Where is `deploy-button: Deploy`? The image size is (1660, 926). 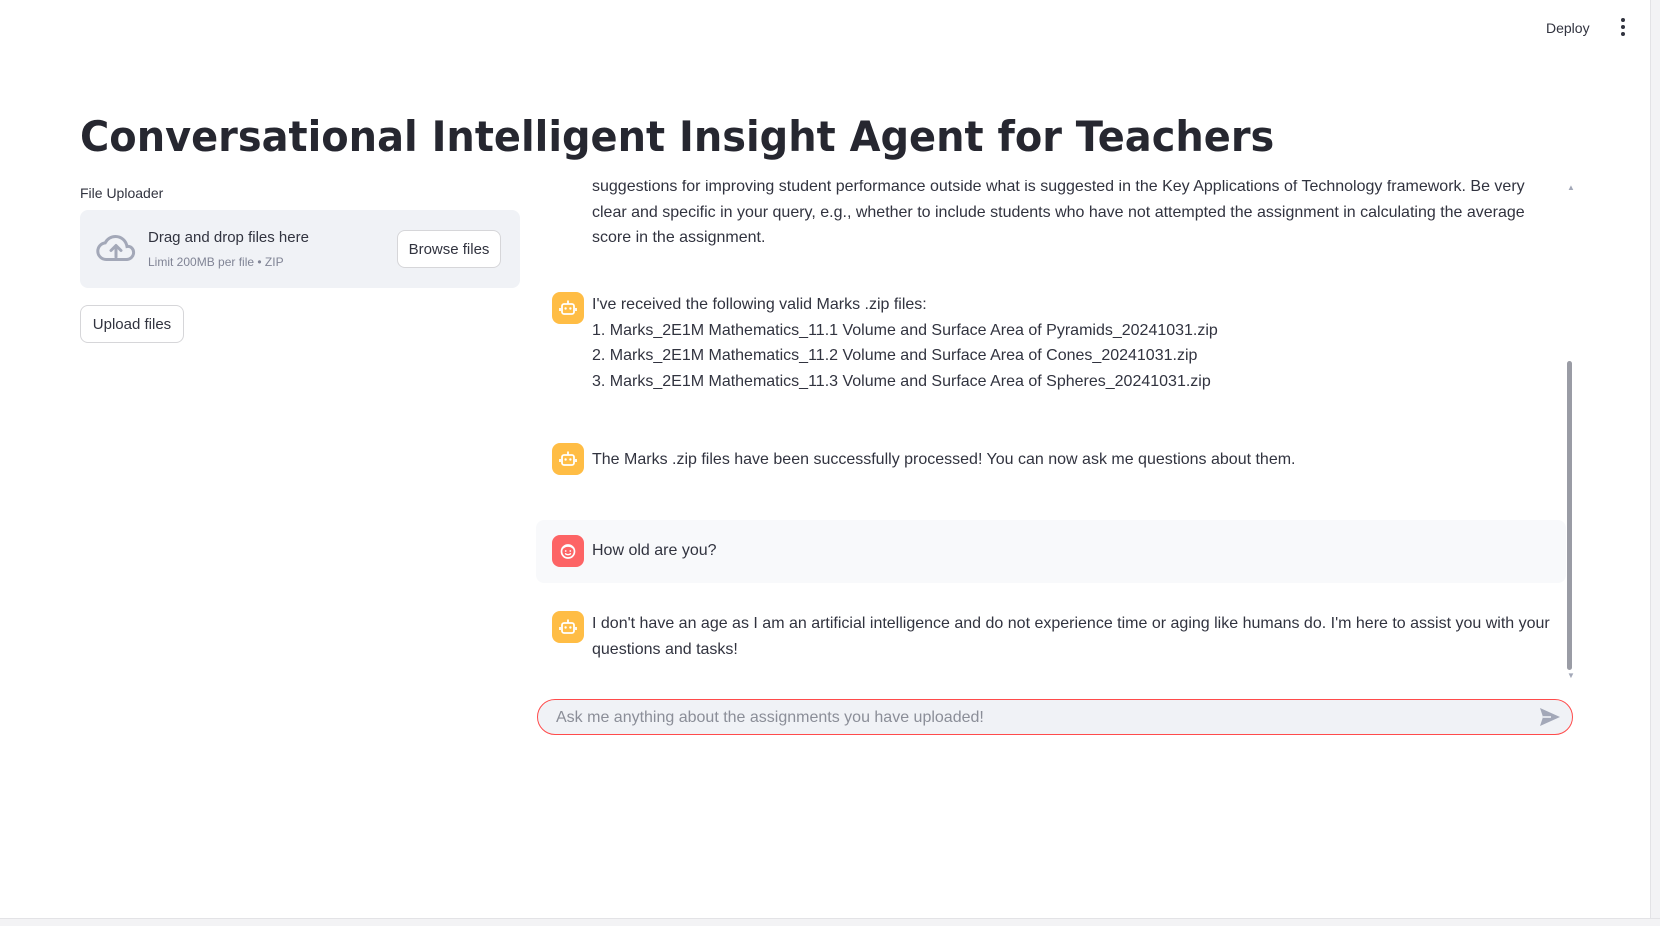
deploy-button: Deploy is located at coordinates (1568, 28).